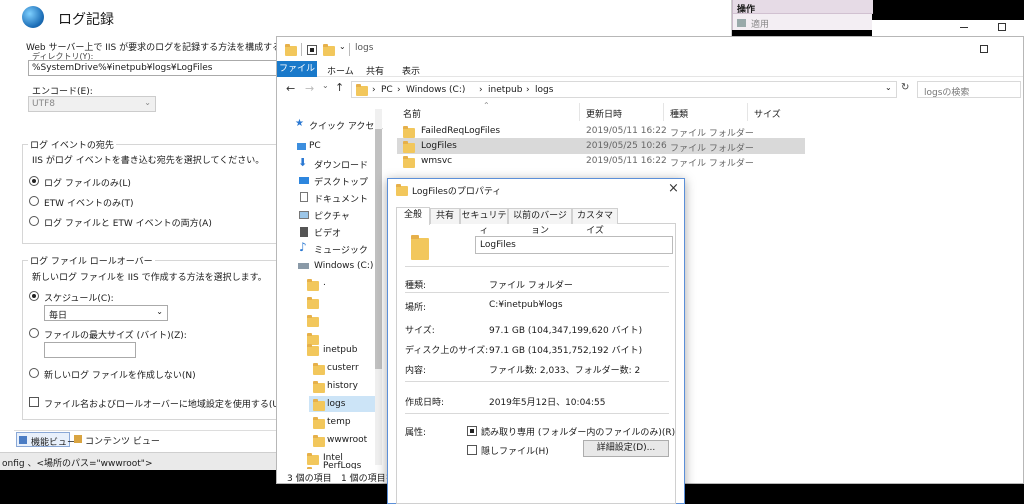  I want to click on radio-no-rollover, so click(34, 373).